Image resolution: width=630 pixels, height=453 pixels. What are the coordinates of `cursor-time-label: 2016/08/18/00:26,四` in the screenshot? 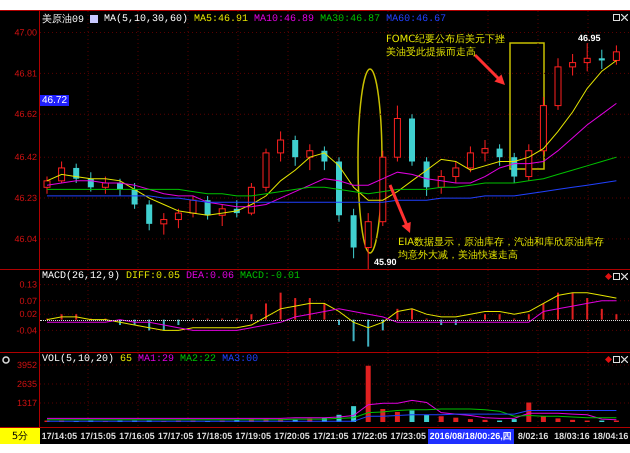 It's located at (471, 436).